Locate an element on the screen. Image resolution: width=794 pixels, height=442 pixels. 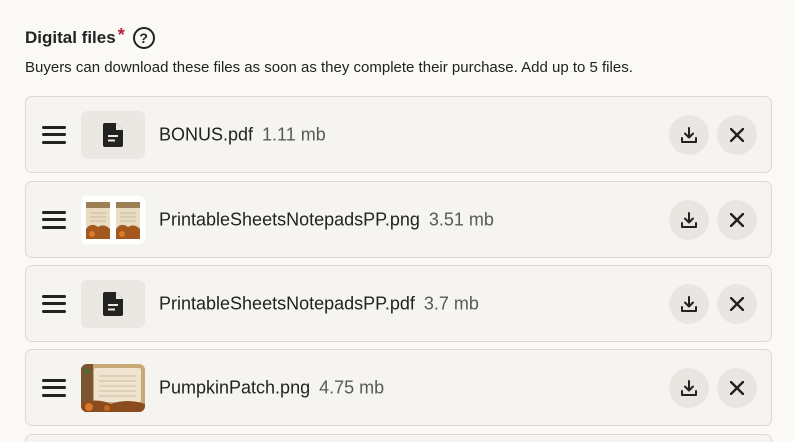
help-icon: ? is located at coordinates (143, 38).